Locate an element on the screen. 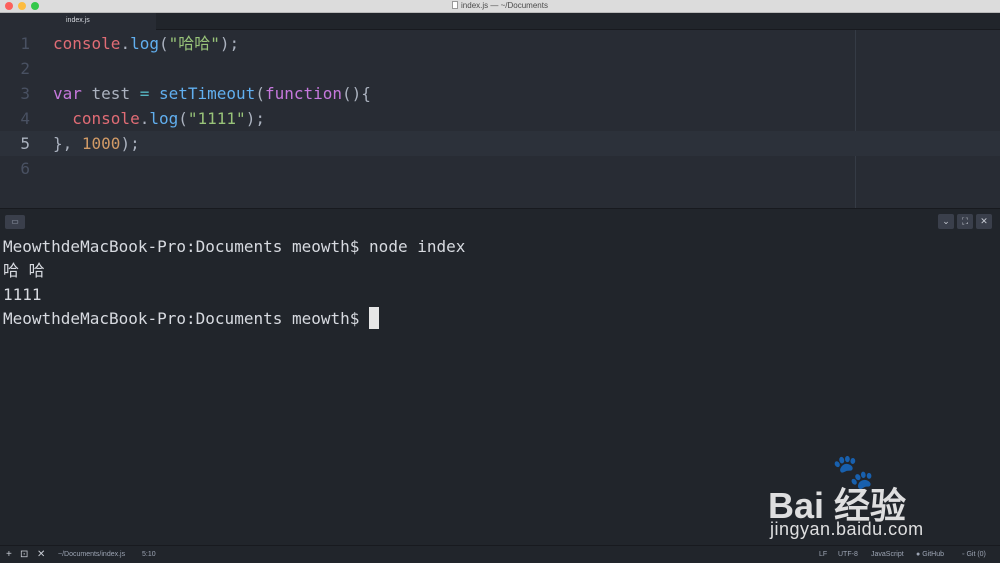  code-token: function is located at coordinates (303, 93).